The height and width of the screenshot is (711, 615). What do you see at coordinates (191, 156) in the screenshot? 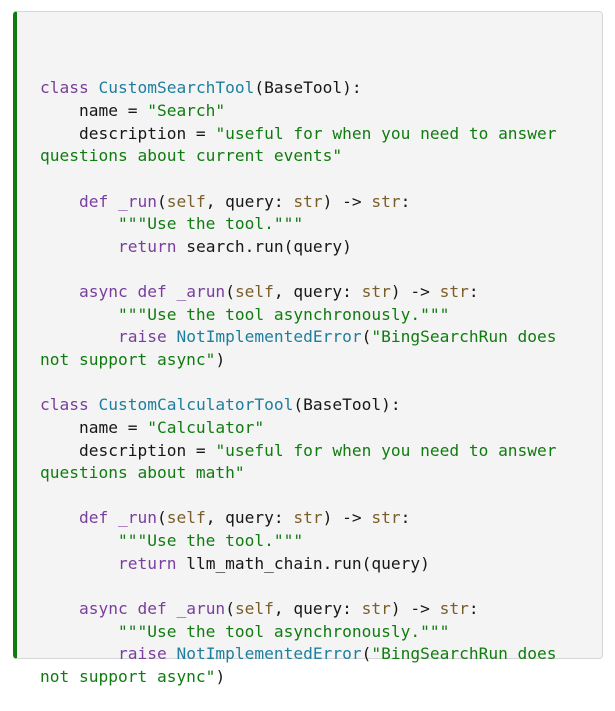
I see `code-token: questions about current events"` at bounding box center [191, 156].